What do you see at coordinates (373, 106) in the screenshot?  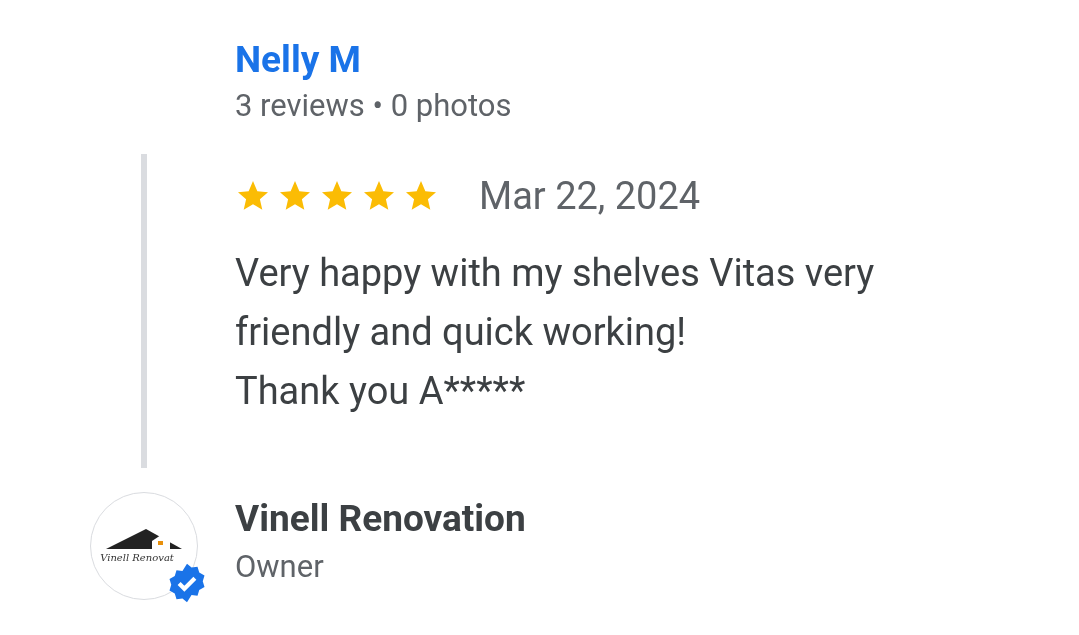 I see `reviewer-stats: 3 reviews • 0 photos` at bounding box center [373, 106].